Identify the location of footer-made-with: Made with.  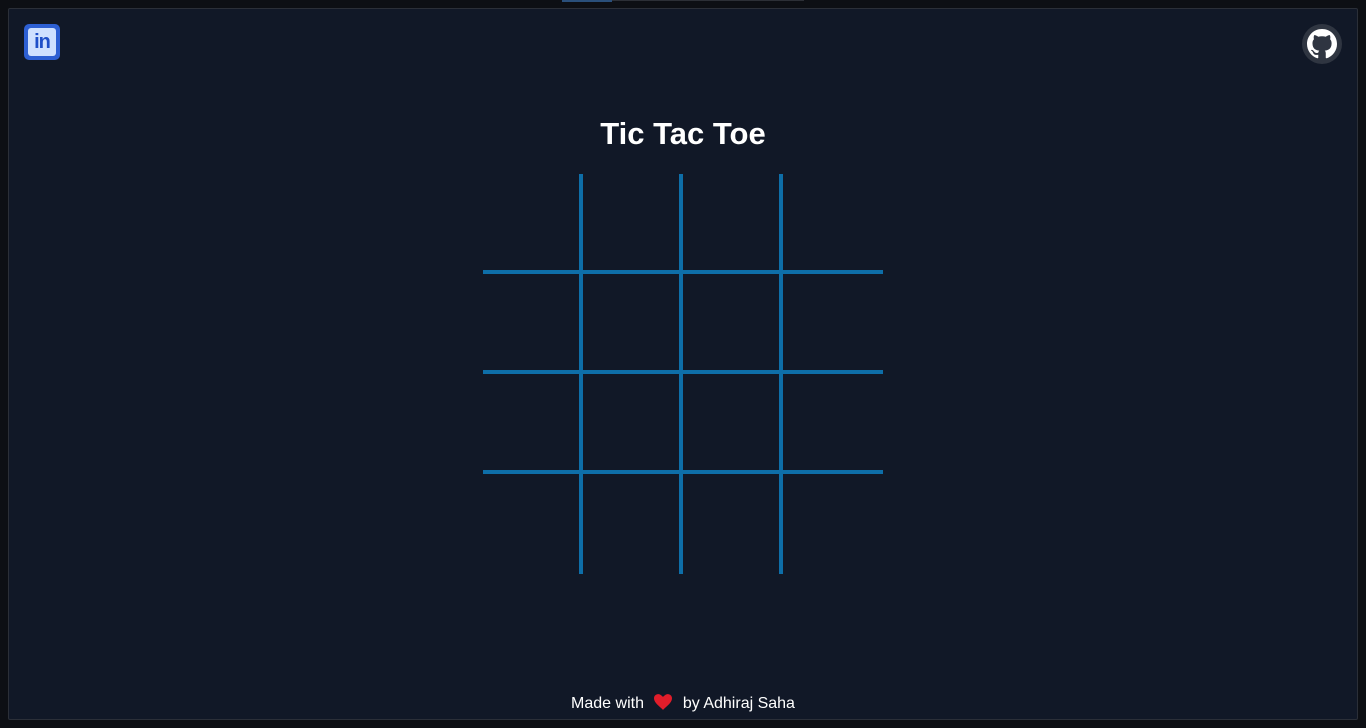
(607, 703).